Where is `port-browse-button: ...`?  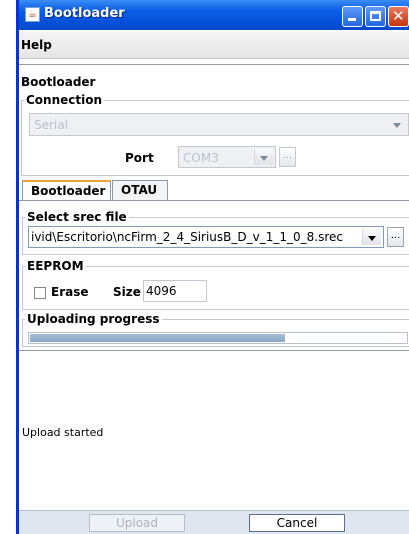 port-browse-button: ... is located at coordinates (287, 157).